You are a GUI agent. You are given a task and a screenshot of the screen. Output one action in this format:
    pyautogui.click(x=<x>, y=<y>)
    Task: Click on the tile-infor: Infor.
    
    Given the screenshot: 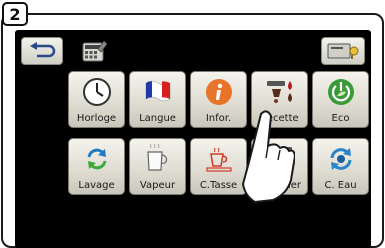 What is the action you would take?
    pyautogui.click(x=218, y=99)
    